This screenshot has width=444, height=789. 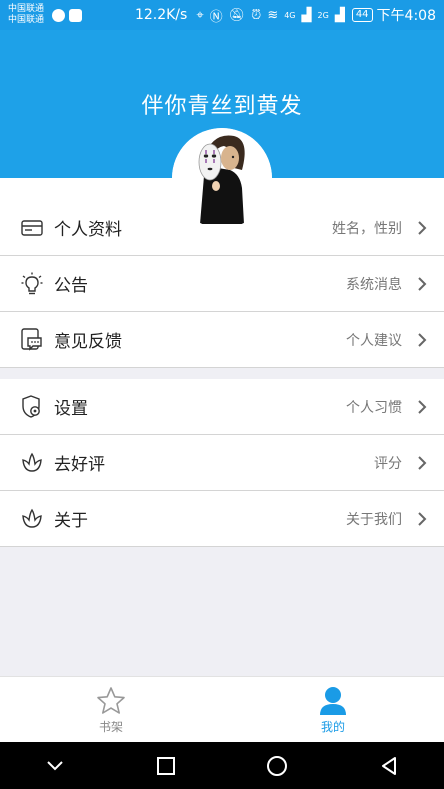 I want to click on location-icon: ⌖, so click(x=200, y=15).